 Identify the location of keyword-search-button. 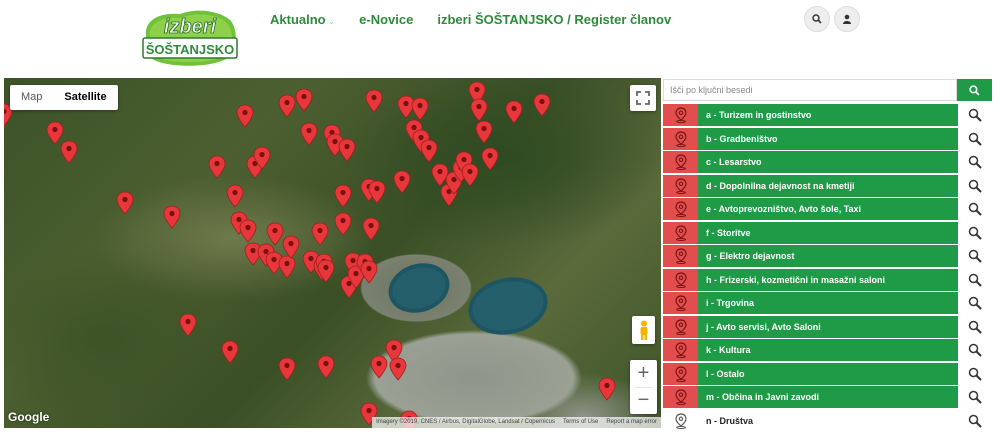
(974, 90).